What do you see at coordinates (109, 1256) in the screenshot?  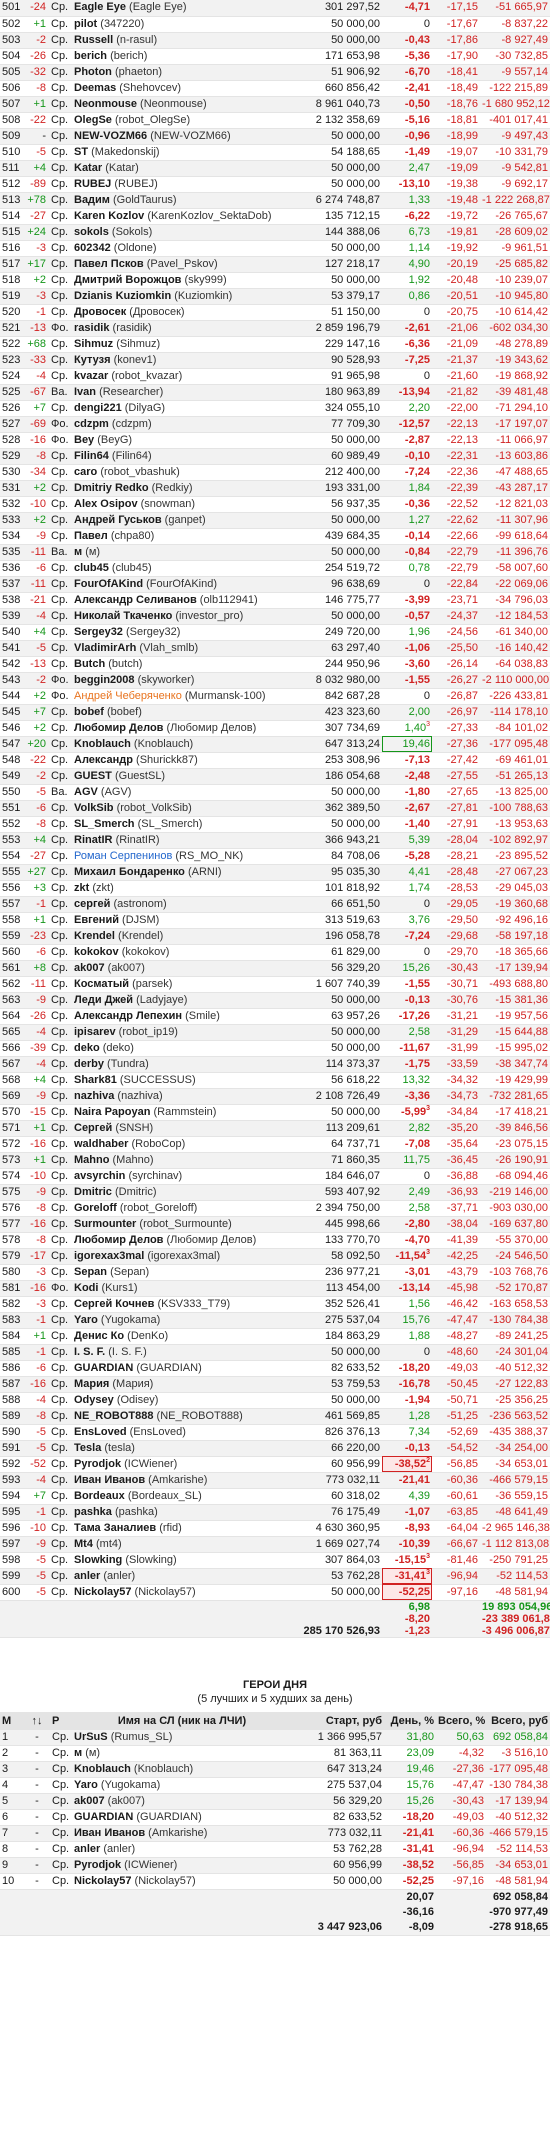 I see `nickname-link: igorexax3mal` at bounding box center [109, 1256].